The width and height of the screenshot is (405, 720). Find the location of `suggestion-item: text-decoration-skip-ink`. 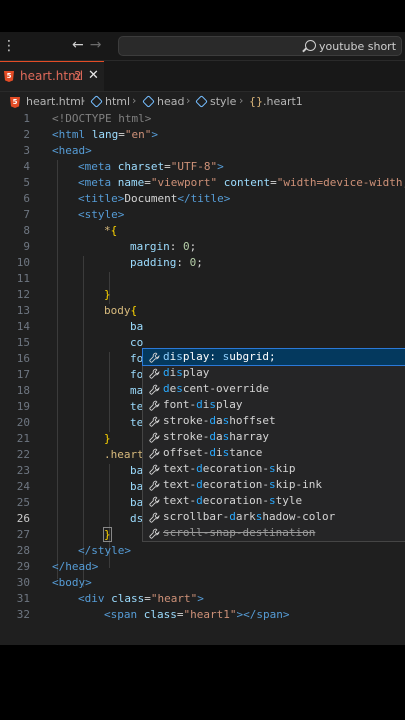

suggestion-item: text-decoration-skip-ink is located at coordinates (274, 485).